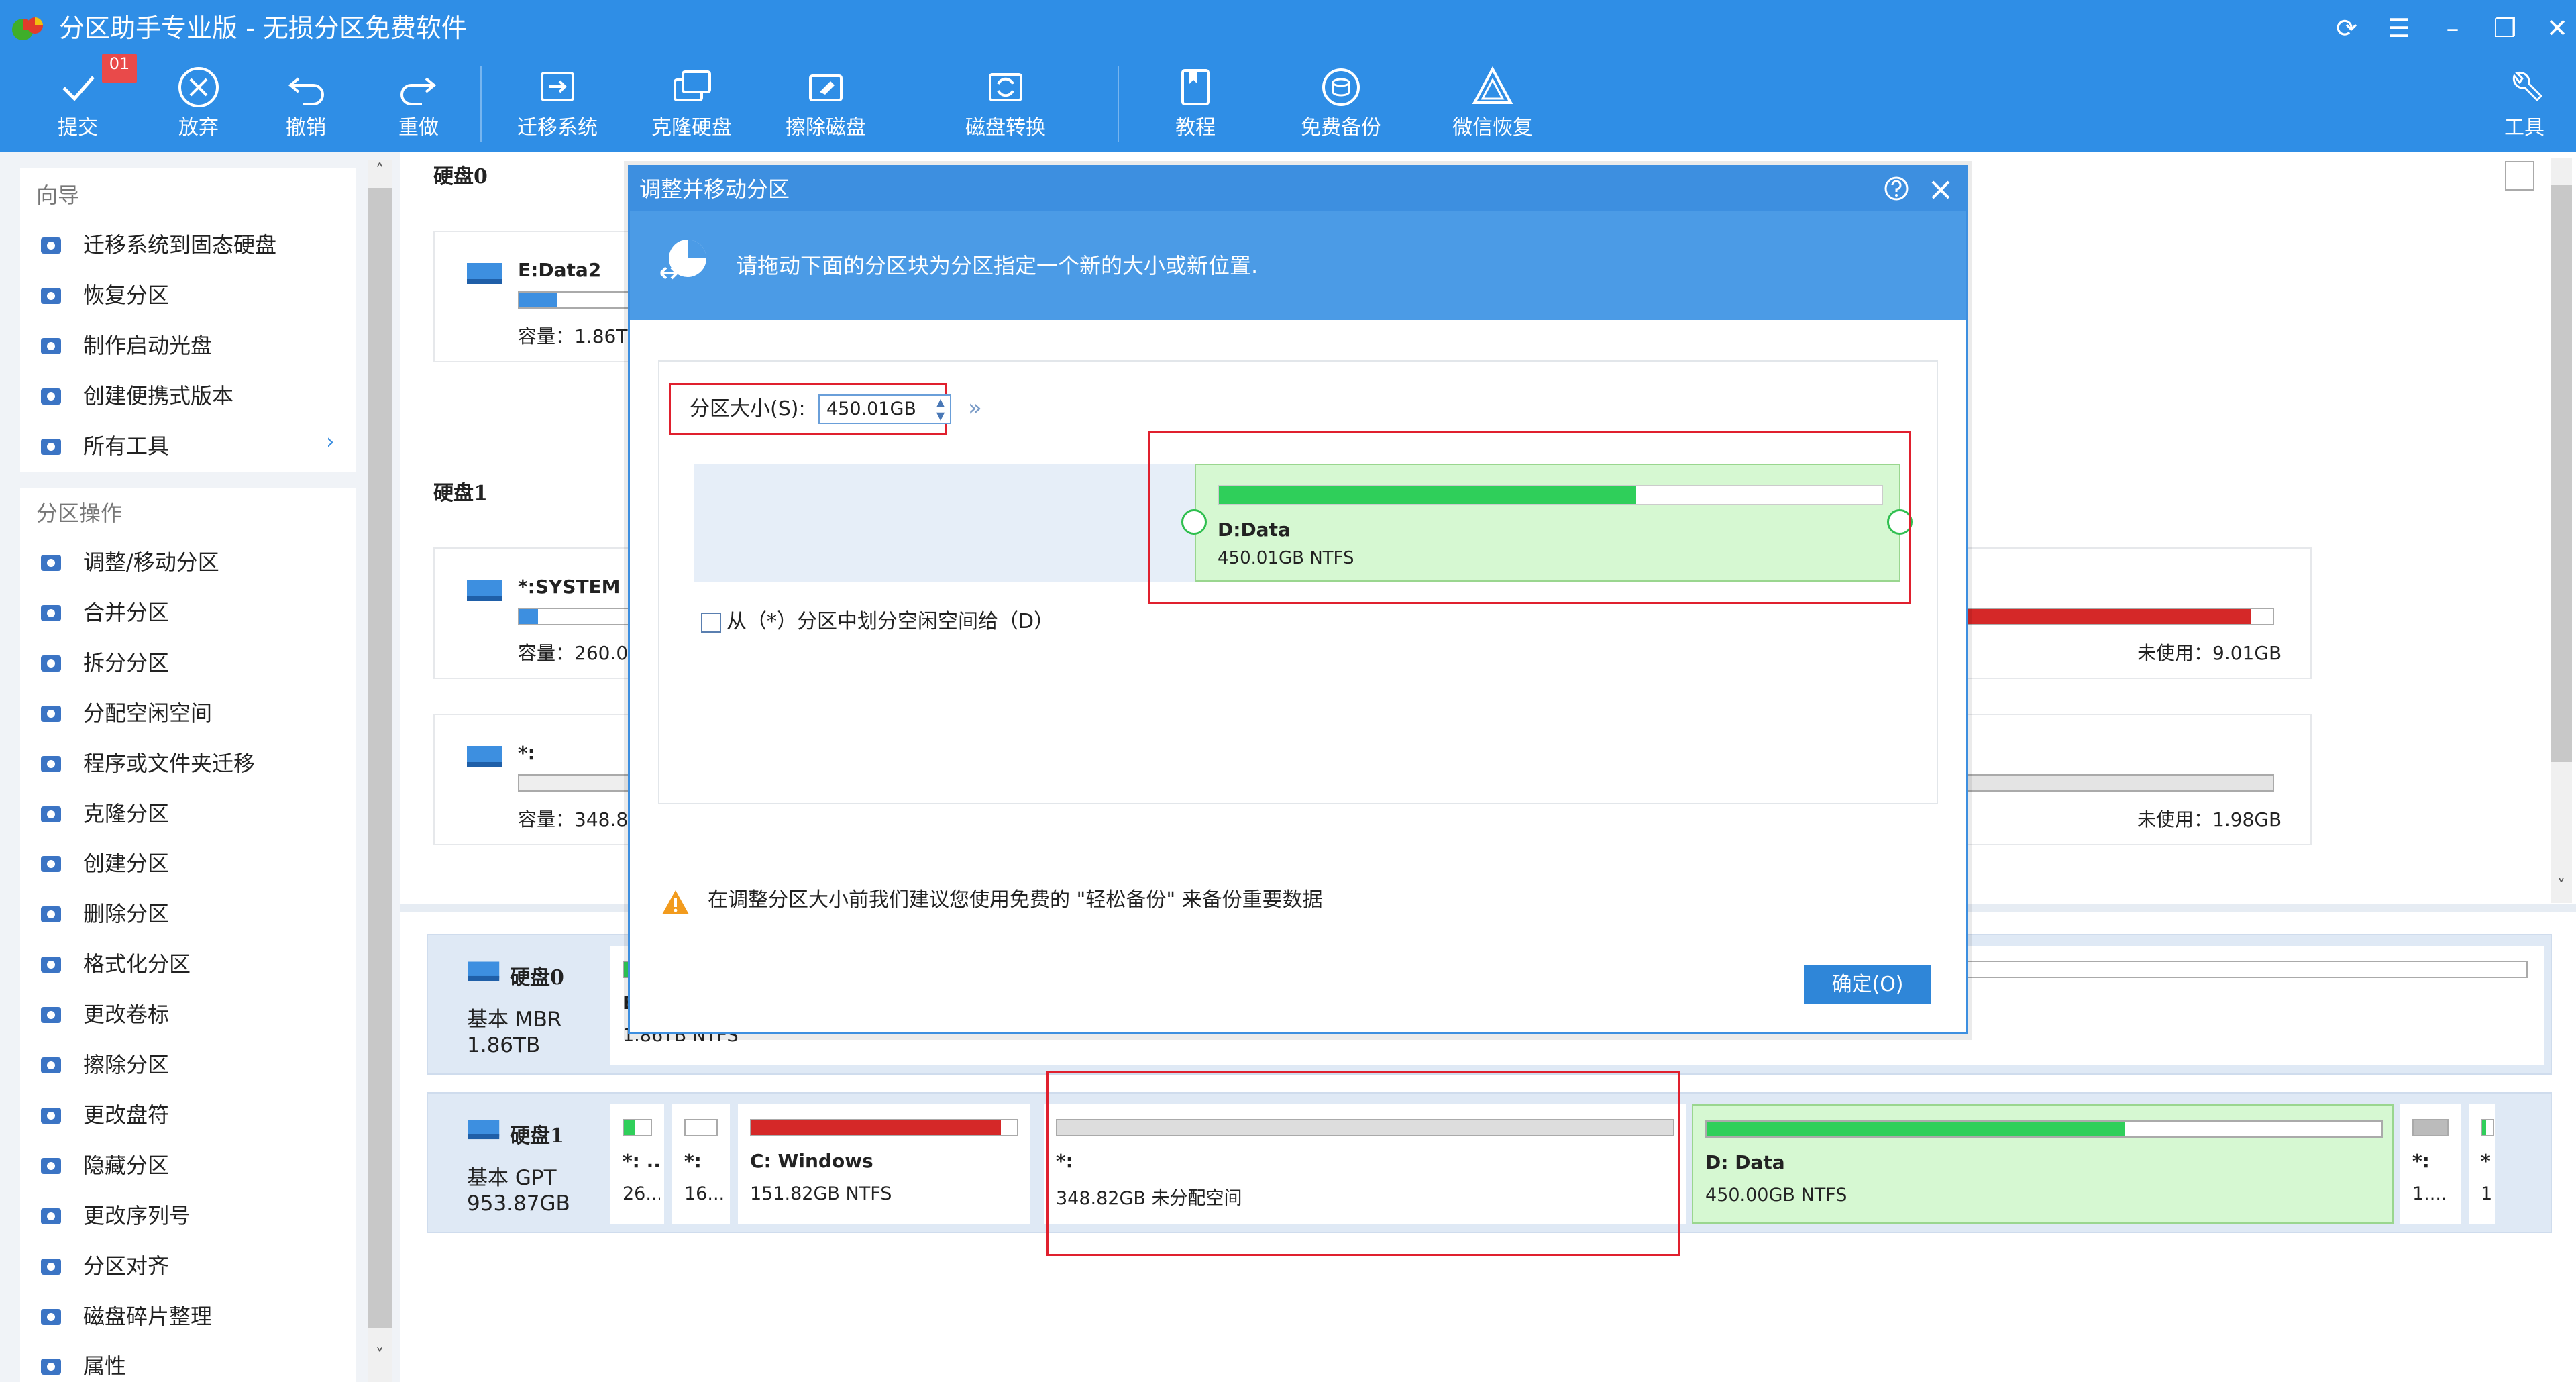 This screenshot has width=2576, height=1382. I want to click on dialog-close-icon, so click(1940, 189).